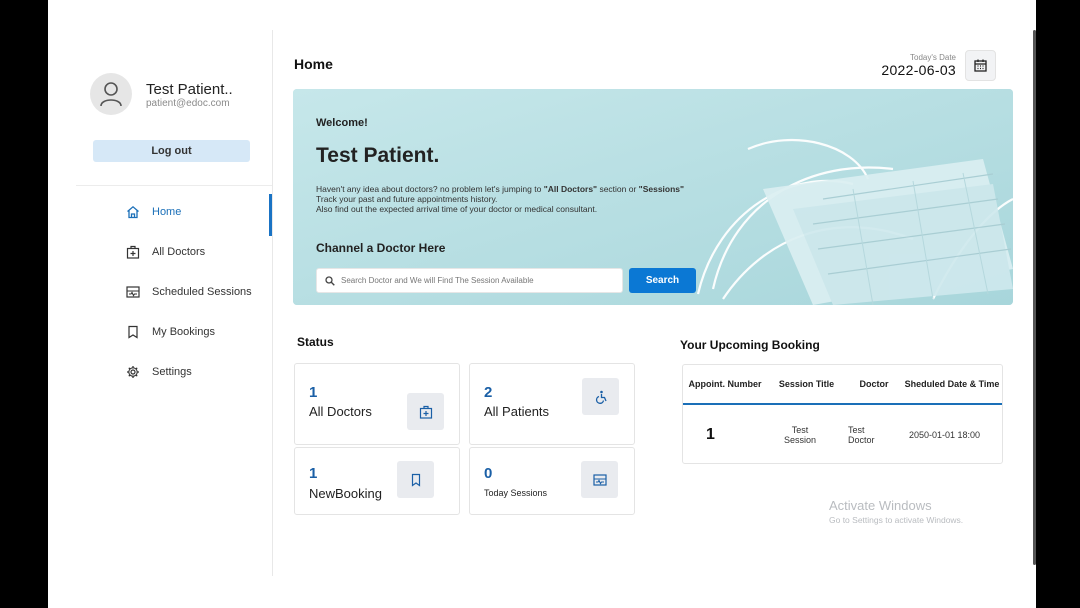 Image resolution: width=1080 pixels, height=608 pixels. Describe the element at coordinates (171, 151) in the screenshot. I see `logout-button: Log out` at that location.